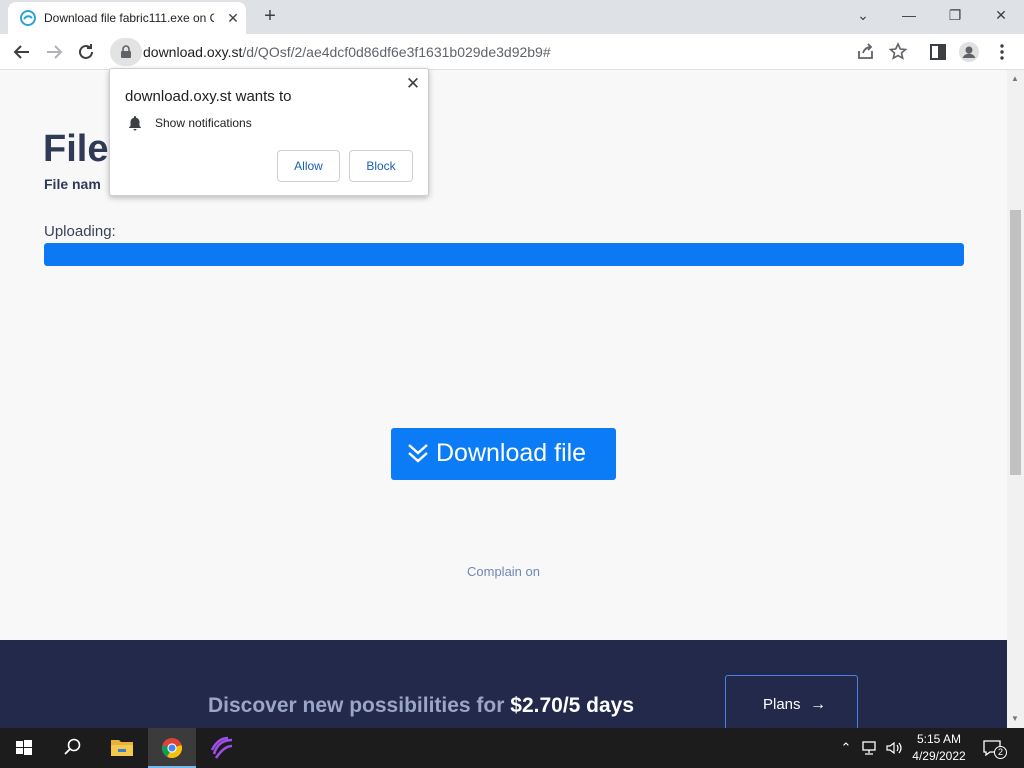 The height and width of the screenshot is (768, 1024). What do you see at coordinates (863, 15) in the screenshot?
I see `tab-search-icon: ⌄` at bounding box center [863, 15].